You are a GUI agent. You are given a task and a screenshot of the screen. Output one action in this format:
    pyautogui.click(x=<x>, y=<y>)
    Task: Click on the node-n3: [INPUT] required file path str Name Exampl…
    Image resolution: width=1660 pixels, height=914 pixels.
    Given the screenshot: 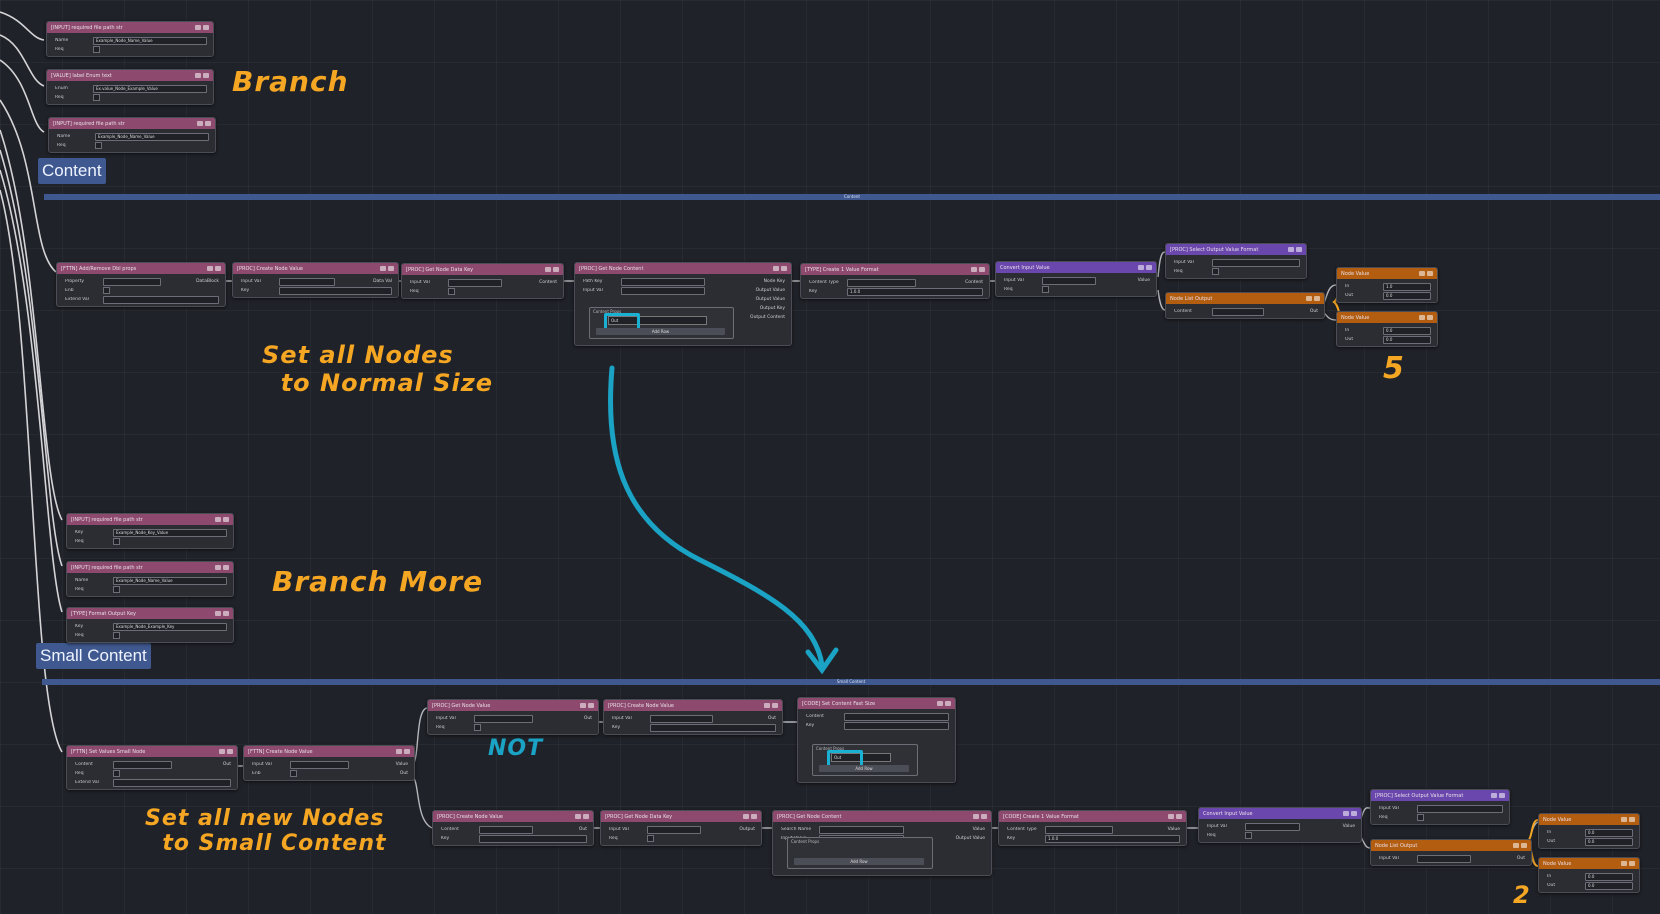 What is the action you would take?
    pyautogui.click(x=132, y=135)
    